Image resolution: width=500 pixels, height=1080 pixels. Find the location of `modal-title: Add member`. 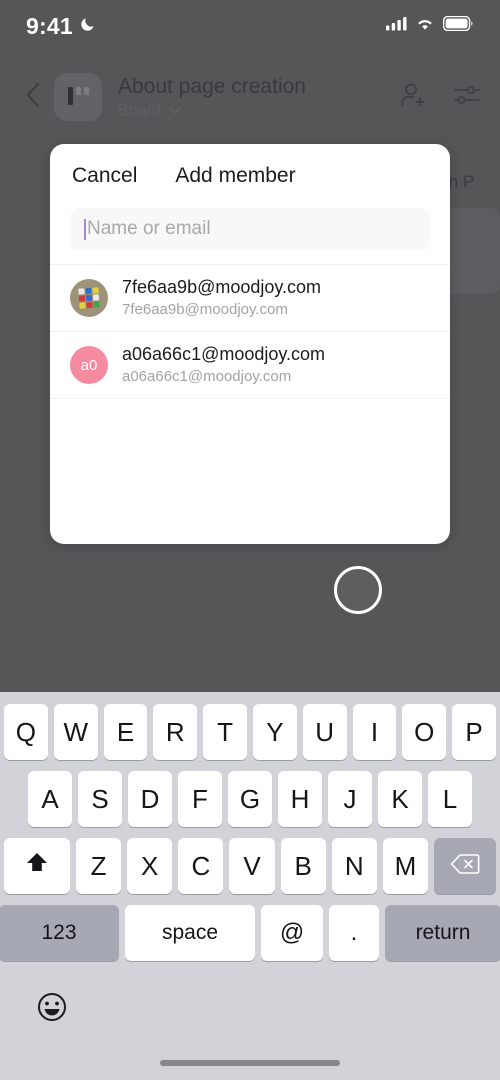

modal-title: Add member is located at coordinates (235, 175).